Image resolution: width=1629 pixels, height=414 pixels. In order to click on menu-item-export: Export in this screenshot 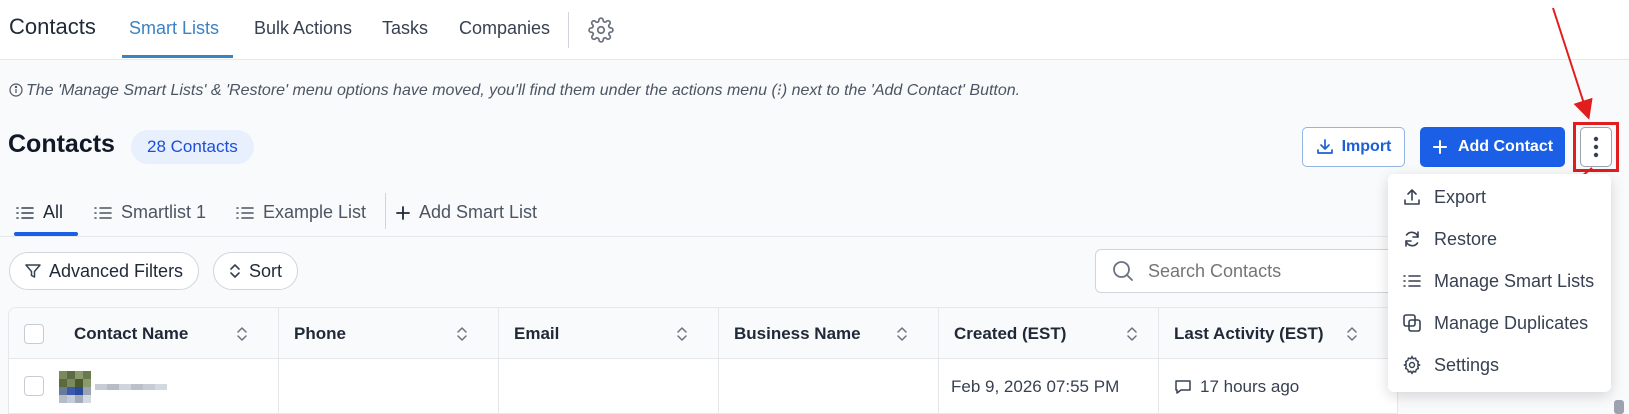, I will do `click(1444, 197)`.